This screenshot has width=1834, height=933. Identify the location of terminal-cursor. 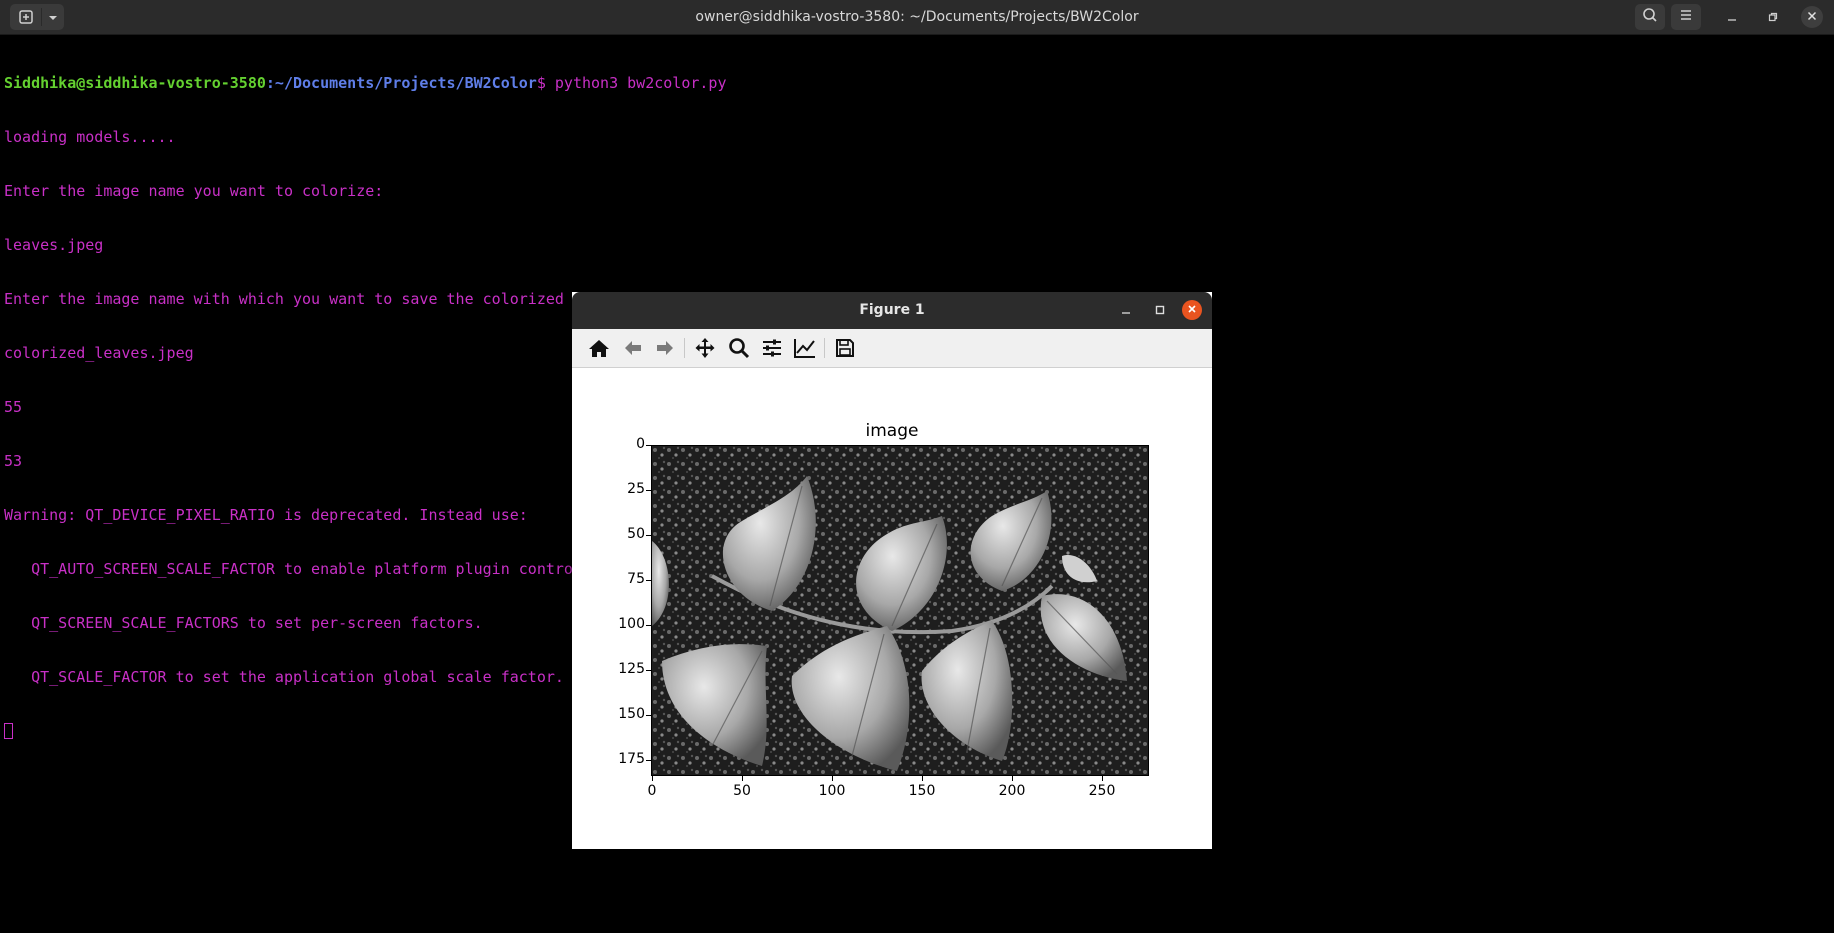
(8, 731).